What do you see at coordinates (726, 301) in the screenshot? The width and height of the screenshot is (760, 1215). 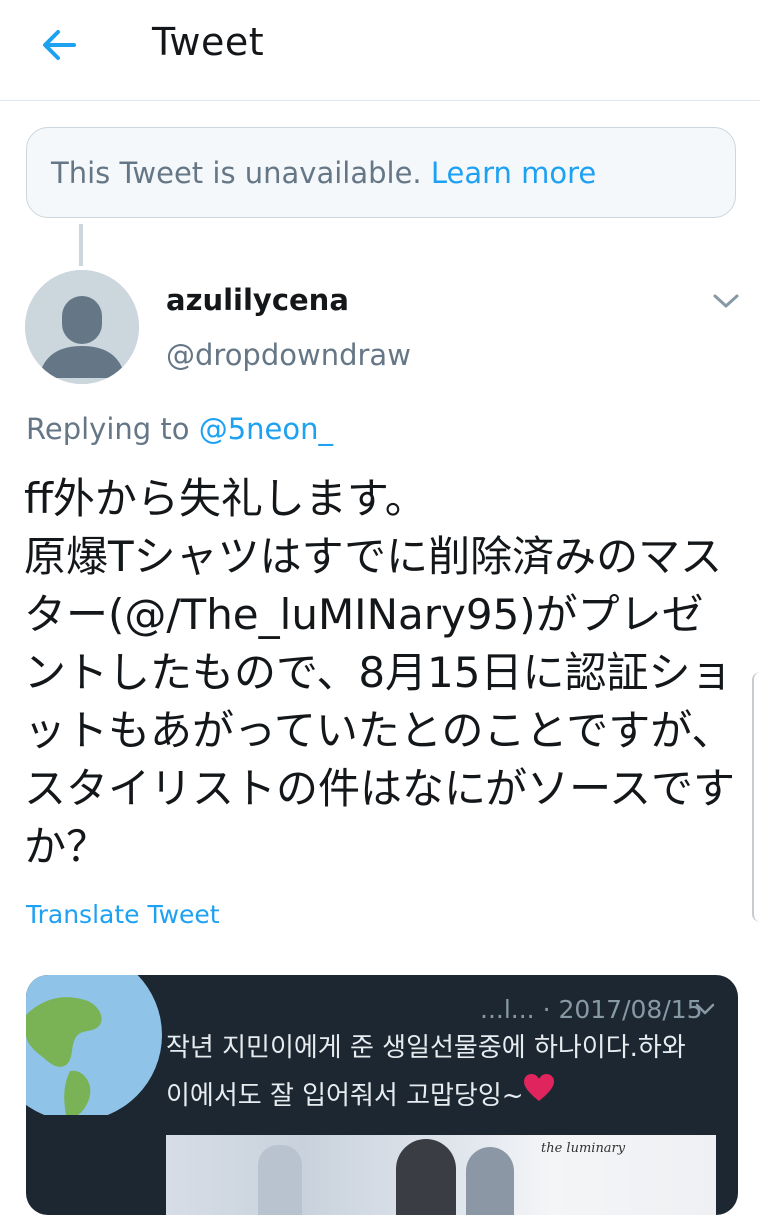 I see `chevron-down-icon` at bounding box center [726, 301].